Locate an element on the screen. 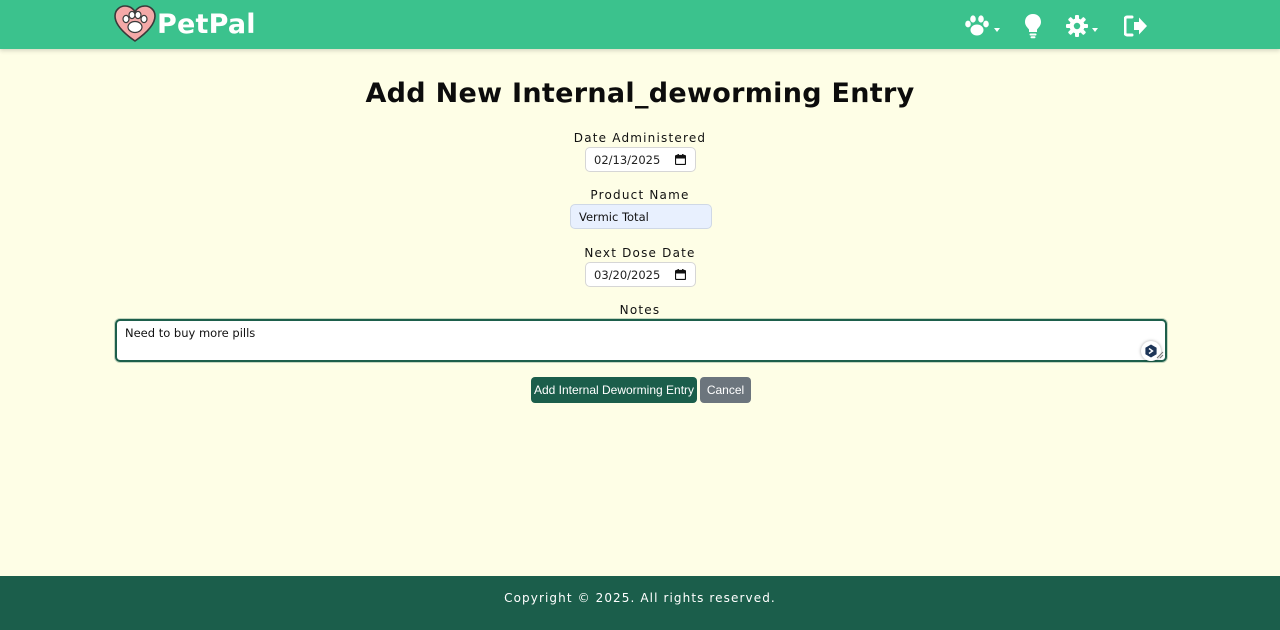 The width and height of the screenshot is (1280, 630). nav-icons is located at coordinates (640, 26).